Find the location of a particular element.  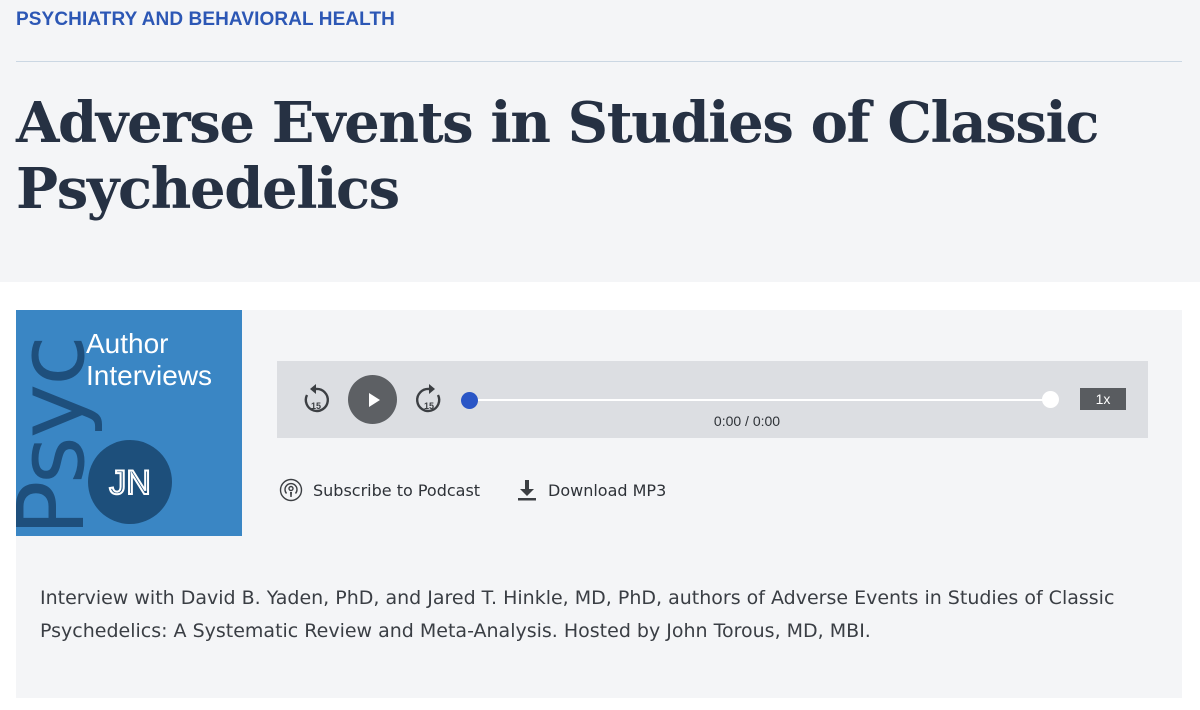

progress-end-marker is located at coordinates (1050, 399).